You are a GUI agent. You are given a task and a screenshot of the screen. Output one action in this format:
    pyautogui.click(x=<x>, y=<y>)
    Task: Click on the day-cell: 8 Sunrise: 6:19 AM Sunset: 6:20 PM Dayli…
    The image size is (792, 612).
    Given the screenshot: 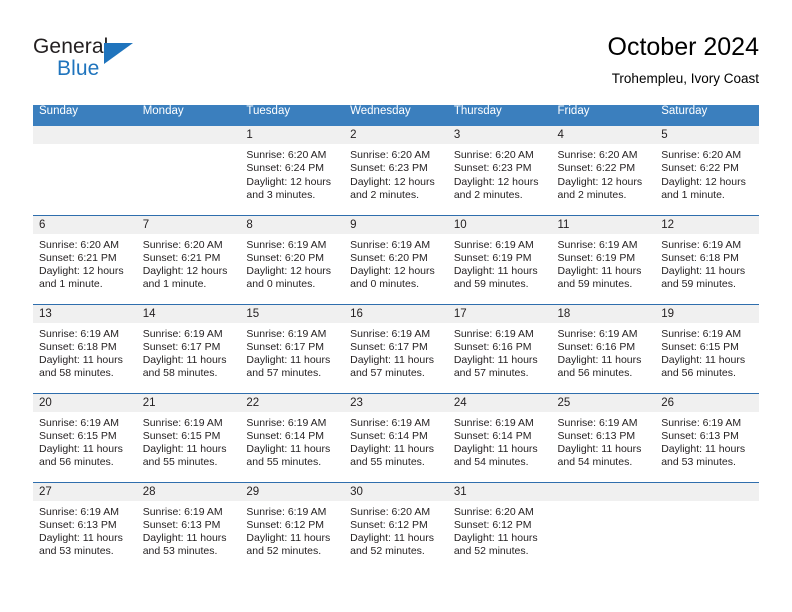 What is the action you would take?
    pyautogui.click(x=292, y=259)
    